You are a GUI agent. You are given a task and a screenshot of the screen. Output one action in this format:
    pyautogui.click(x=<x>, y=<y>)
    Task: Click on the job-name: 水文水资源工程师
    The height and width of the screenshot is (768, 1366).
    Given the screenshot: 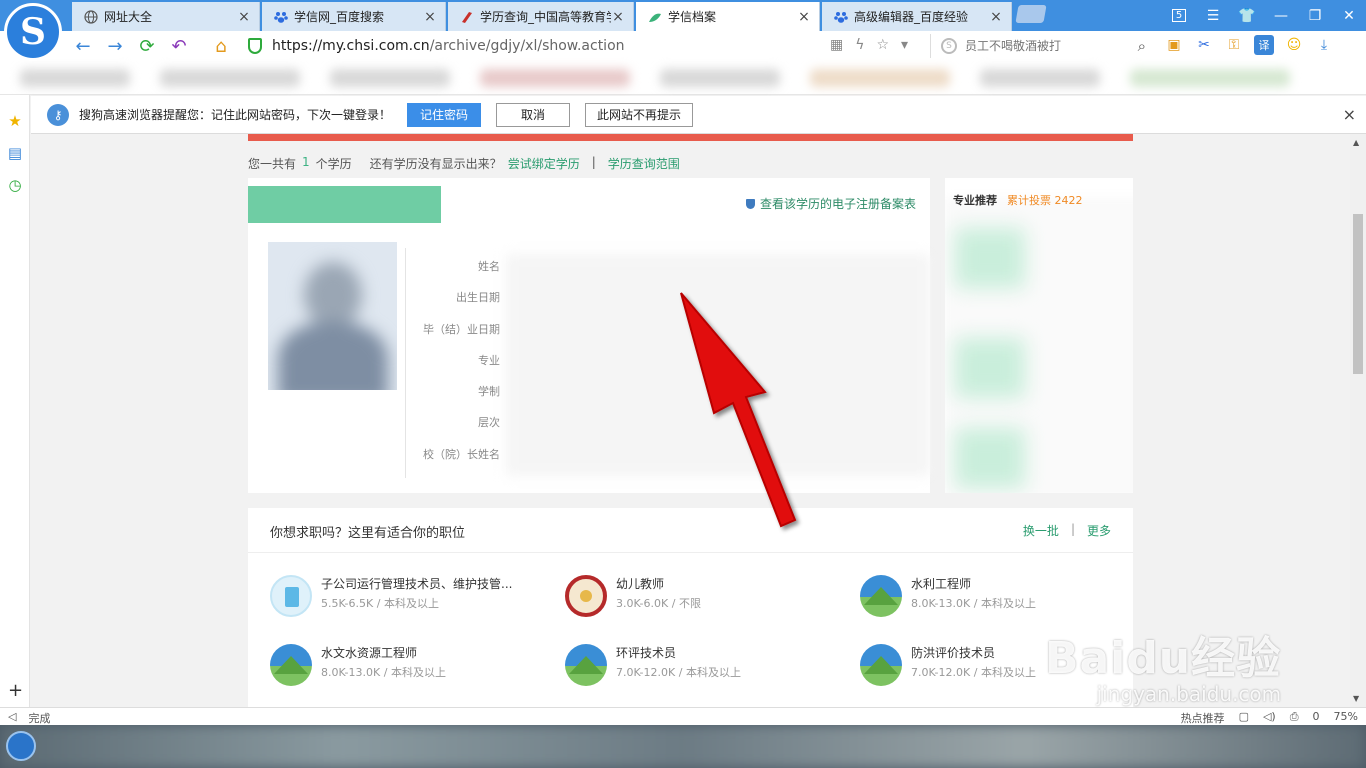 What is the action you would take?
    pyautogui.click(x=369, y=652)
    